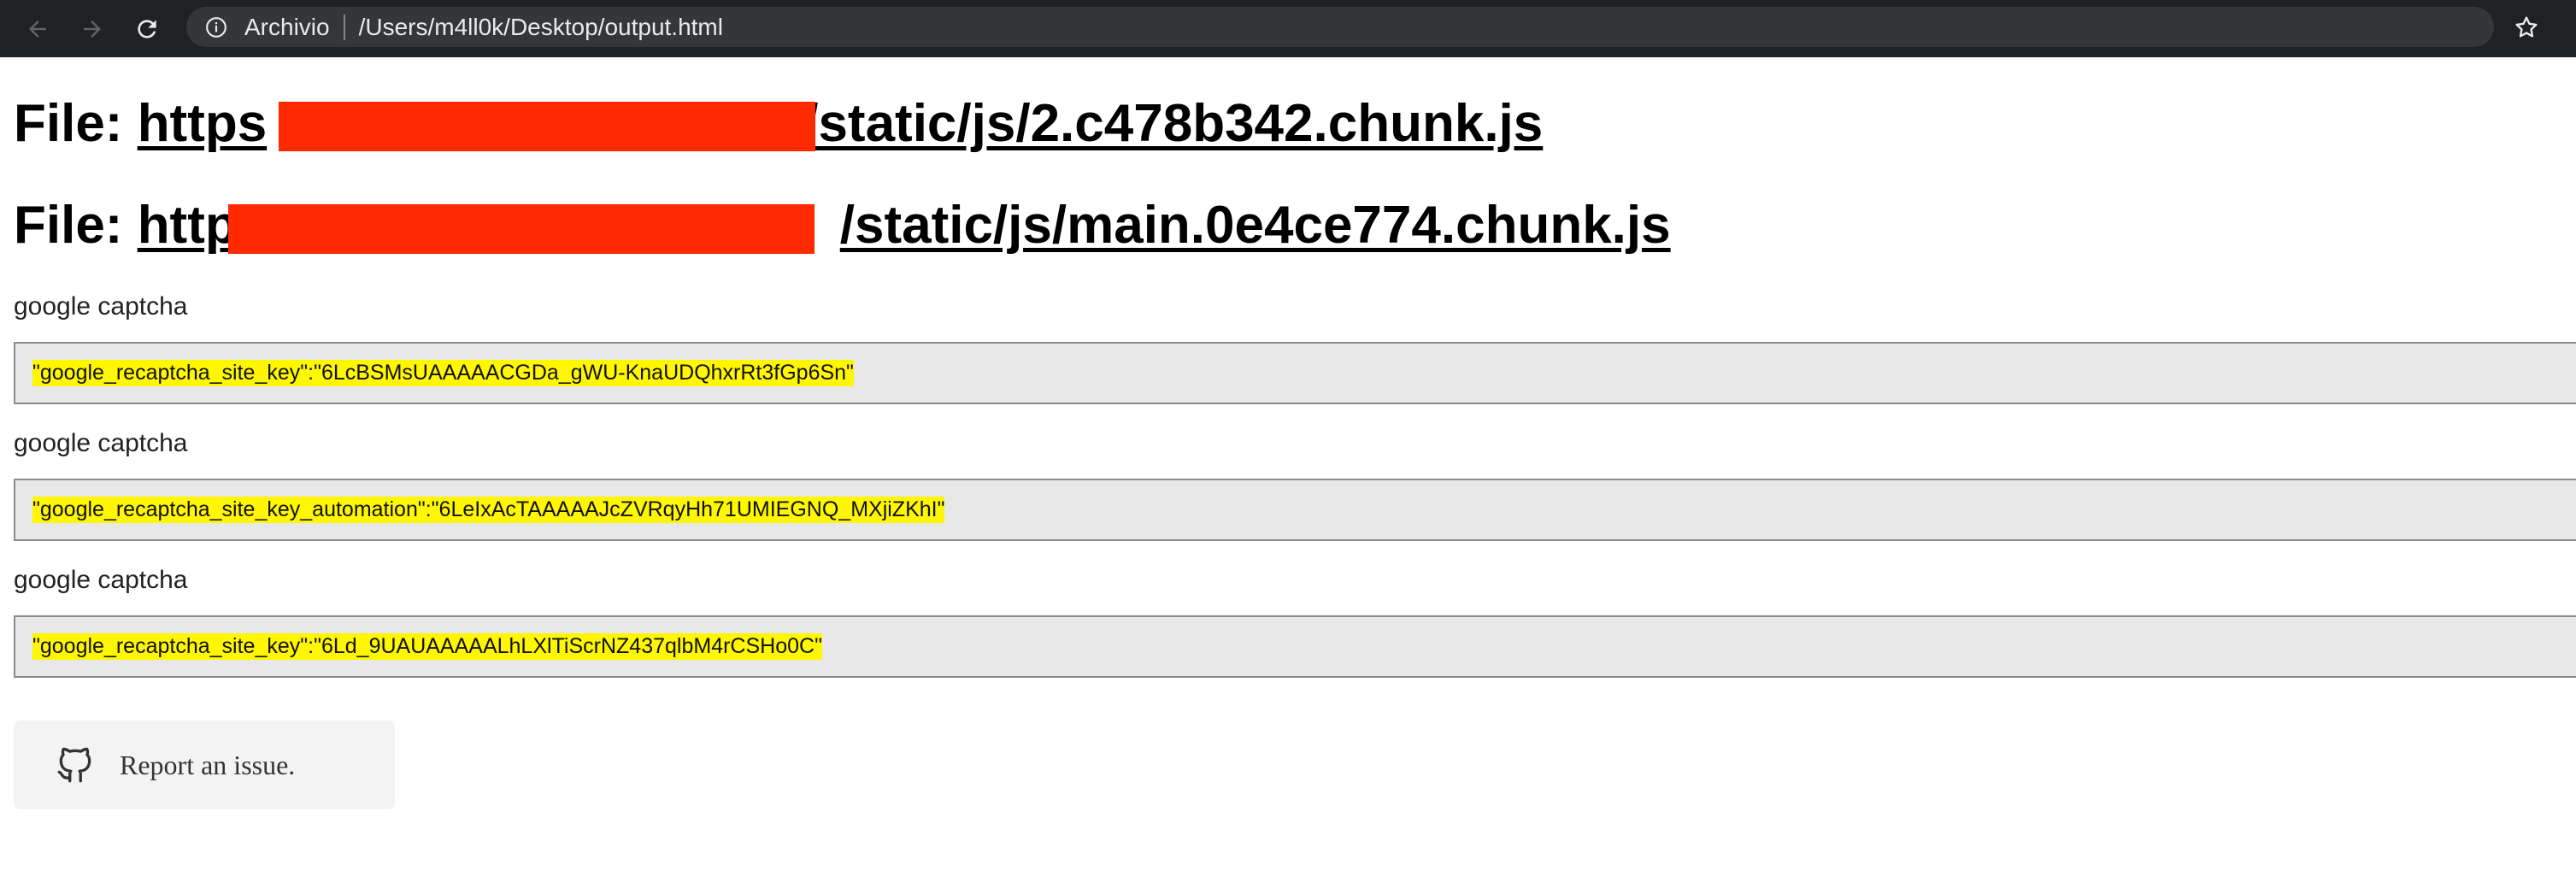 The width and height of the screenshot is (2576, 894). What do you see at coordinates (1173, 123) in the screenshot?
I see `file-url-end: /static/js/2.c478b342.chunk.js` at bounding box center [1173, 123].